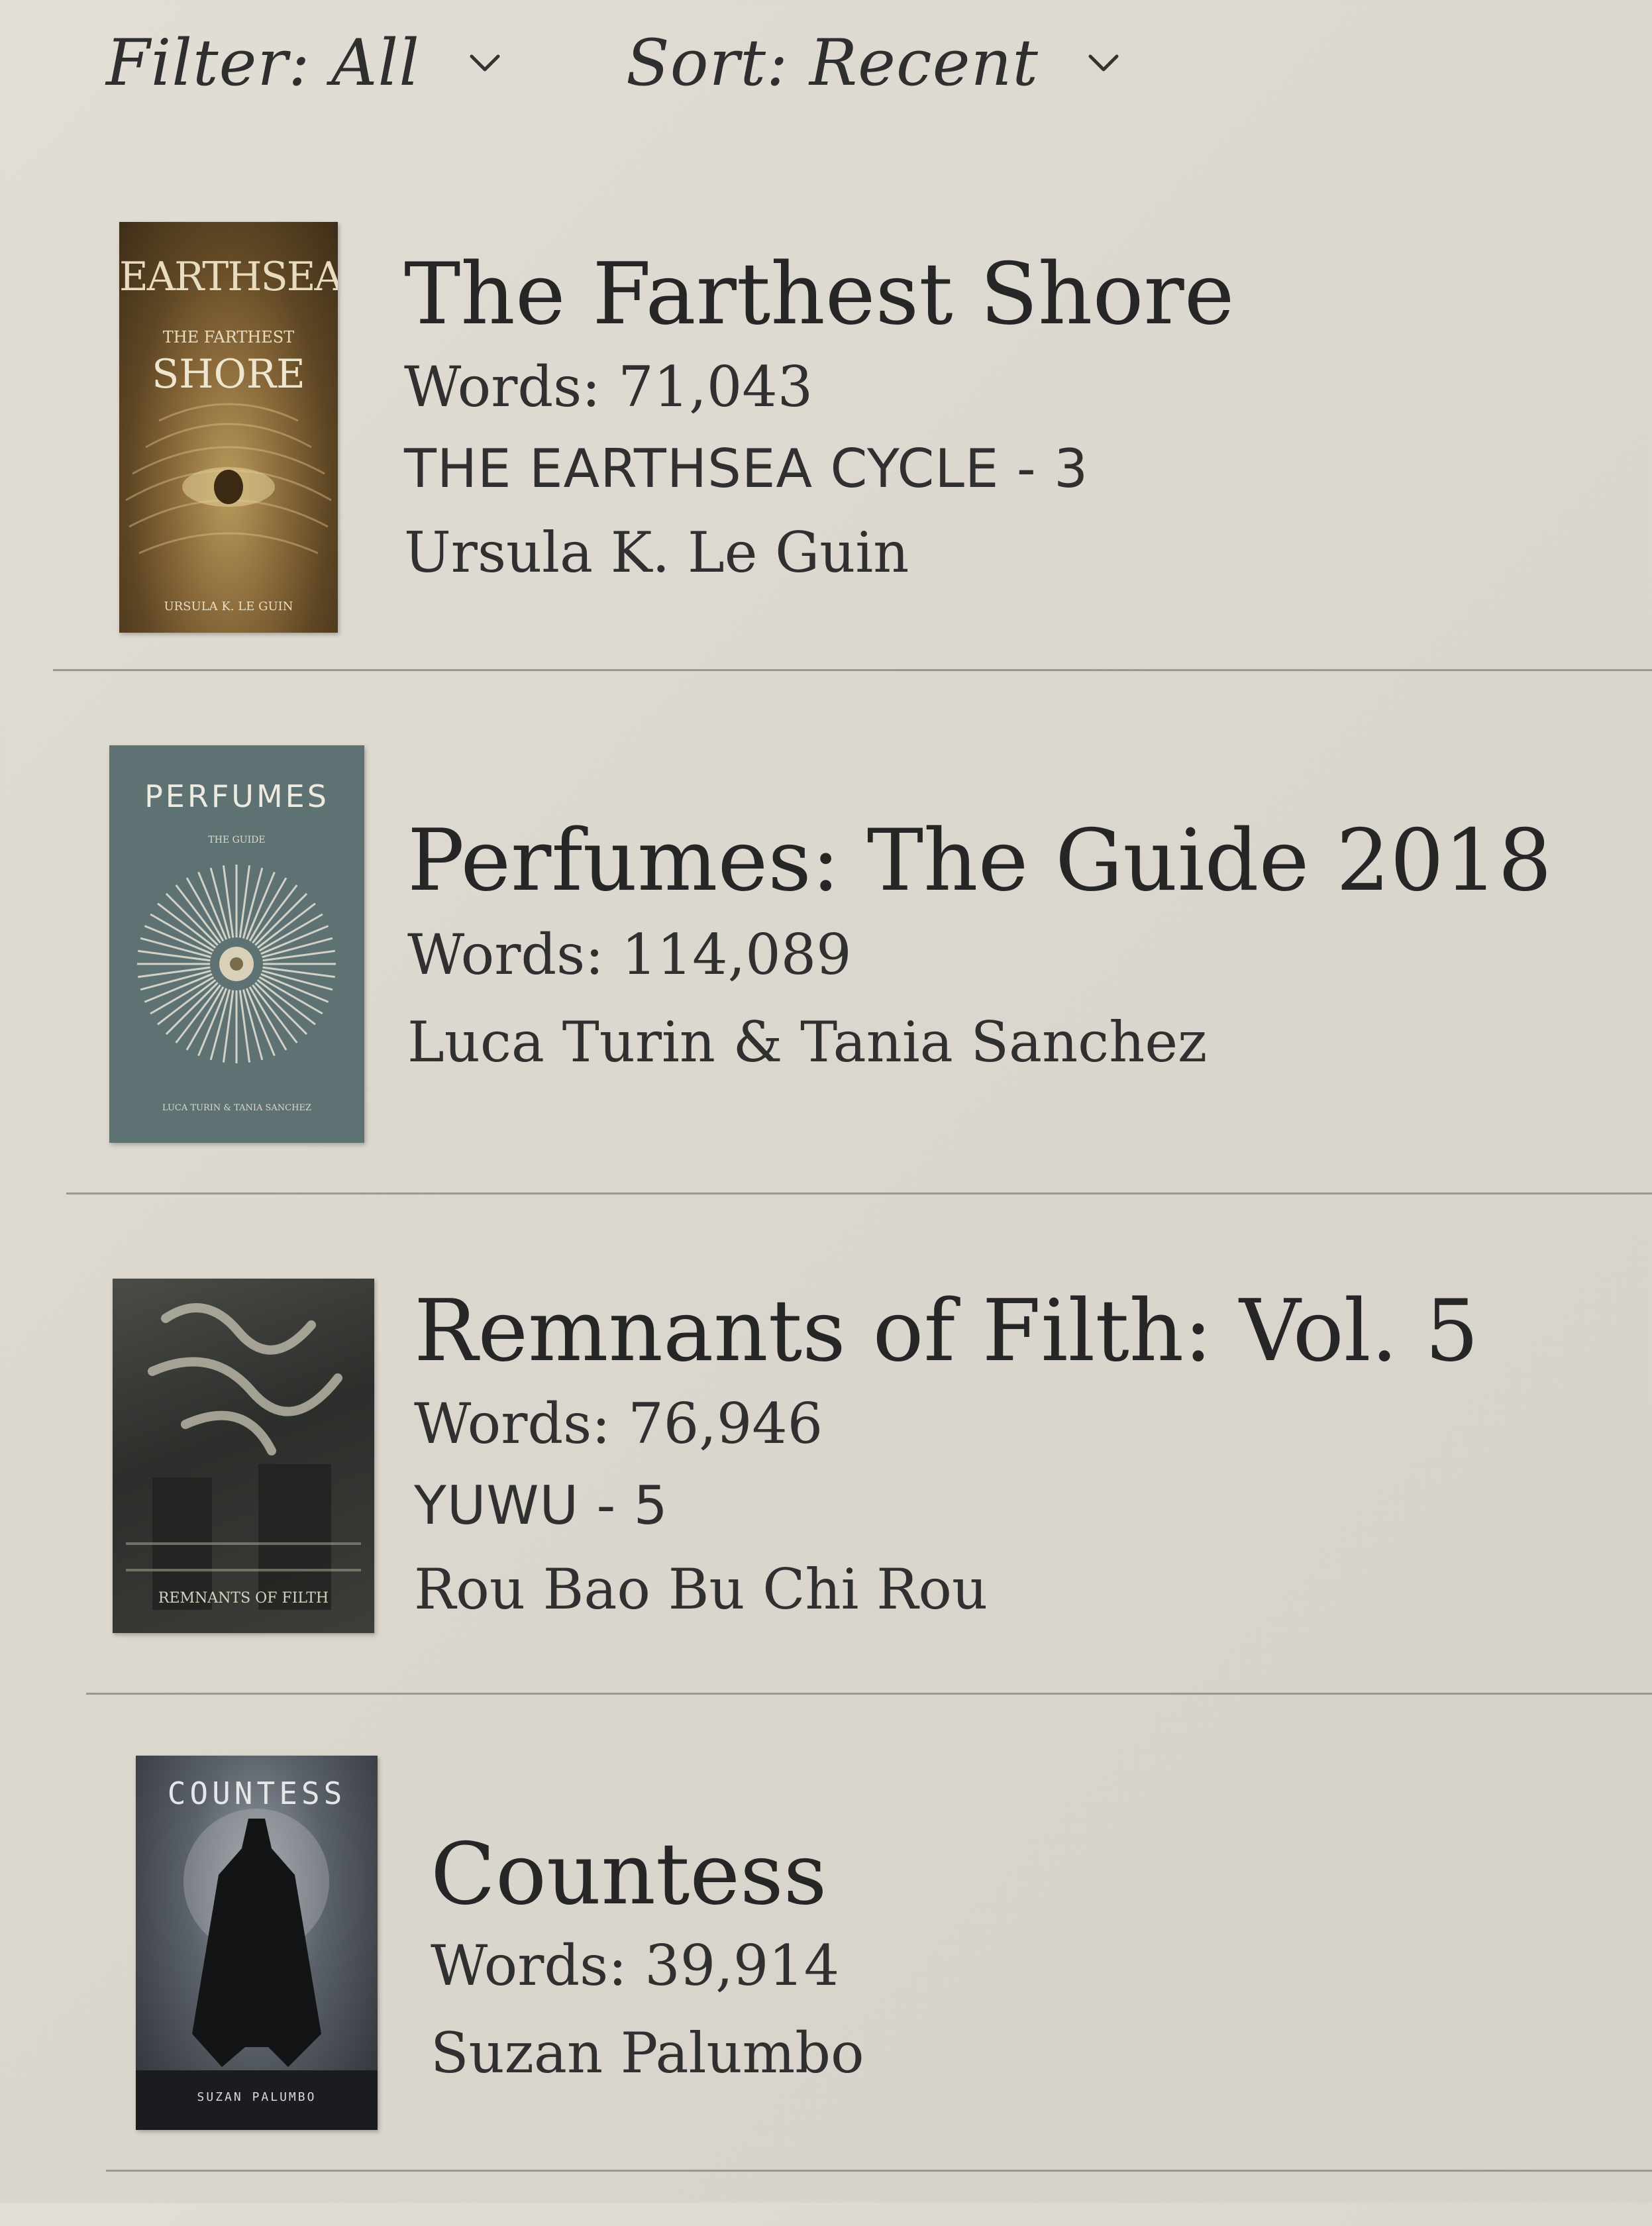 The image size is (1652, 2226). I want to click on smoke-art, so click(243, 1456).